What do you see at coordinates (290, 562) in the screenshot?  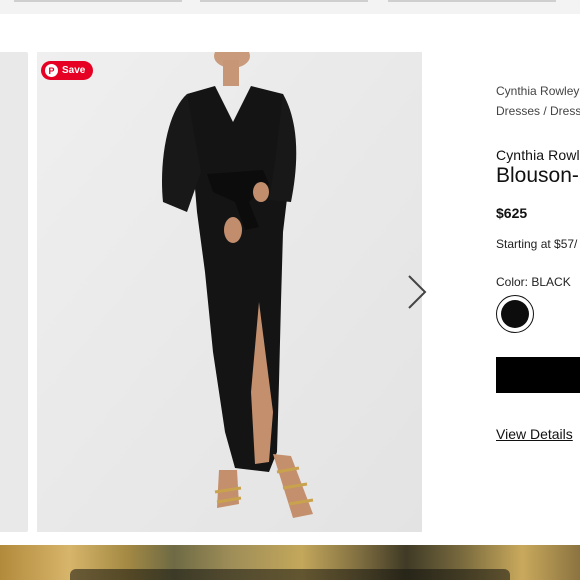 I see `bottom-banner-image` at bounding box center [290, 562].